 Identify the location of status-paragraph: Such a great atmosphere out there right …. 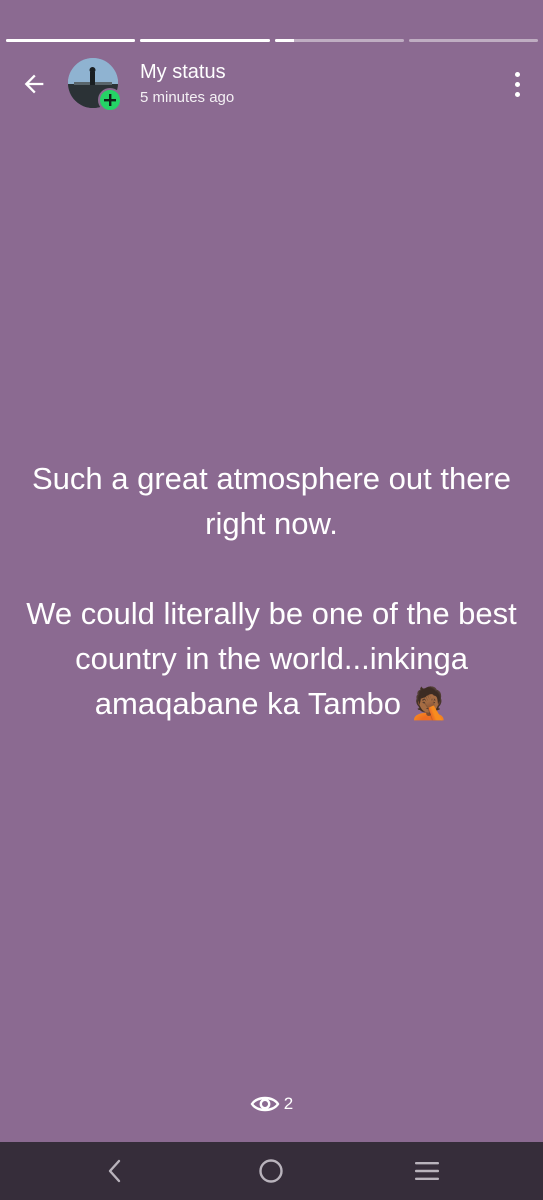
(271, 501).